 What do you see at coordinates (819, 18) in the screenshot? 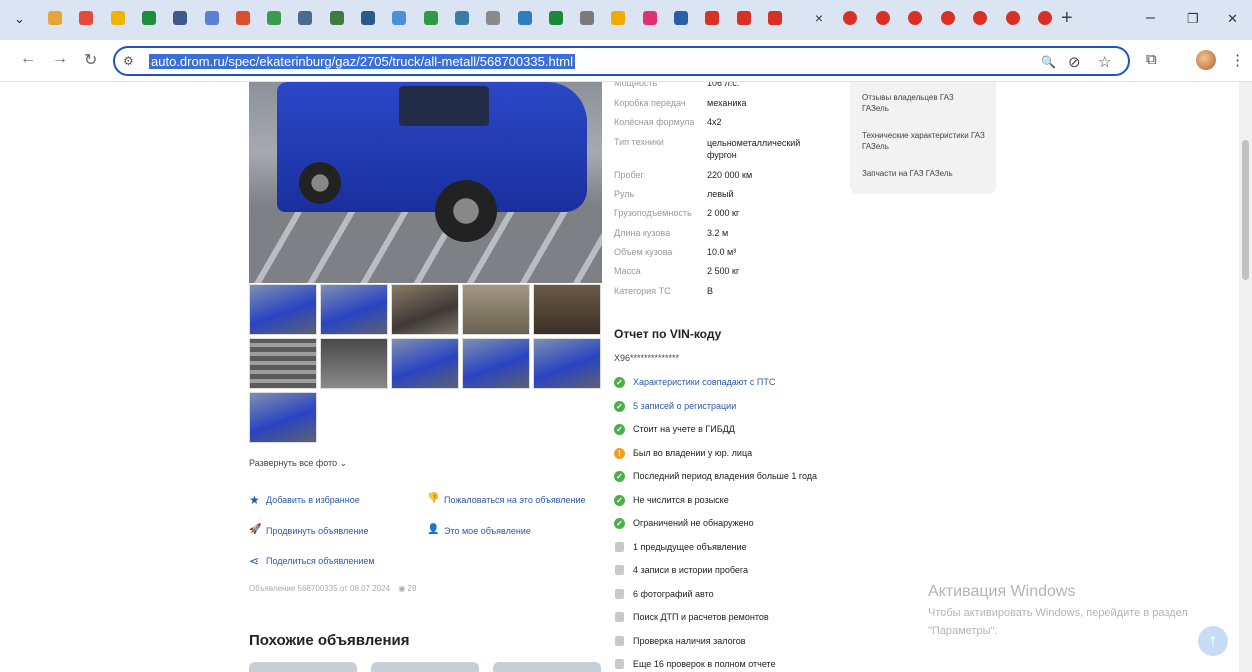
I see `close-tab-button: ×` at bounding box center [819, 18].